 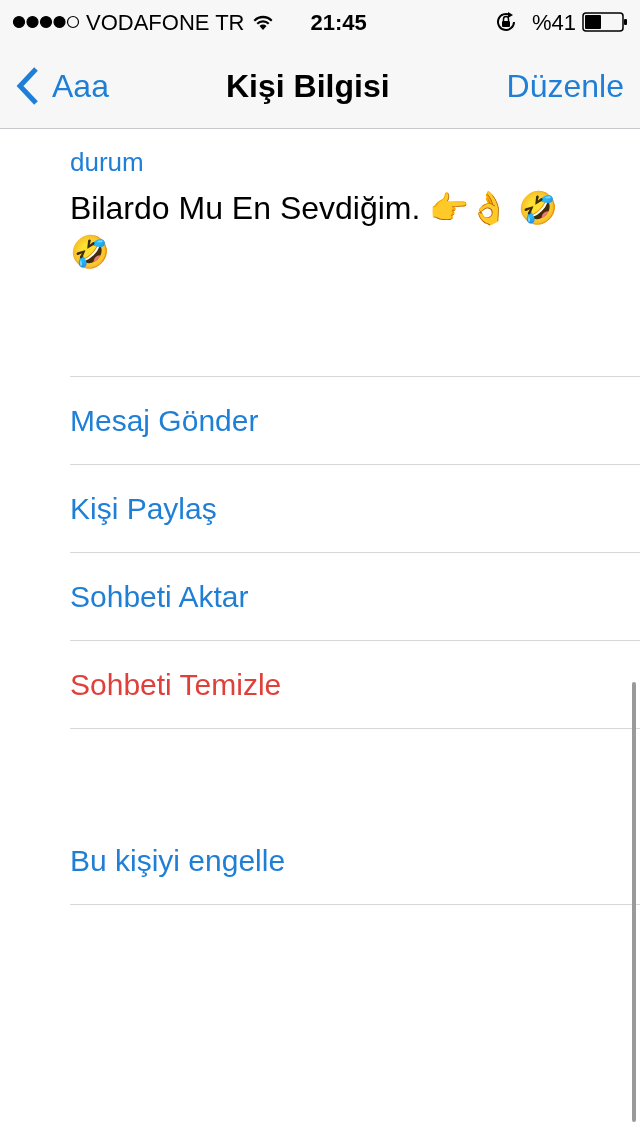 What do you see at coordinates (143, 508) in the screenshot?
I see `action-button: Kişi Paylaş` at bounding box center [143, 508].